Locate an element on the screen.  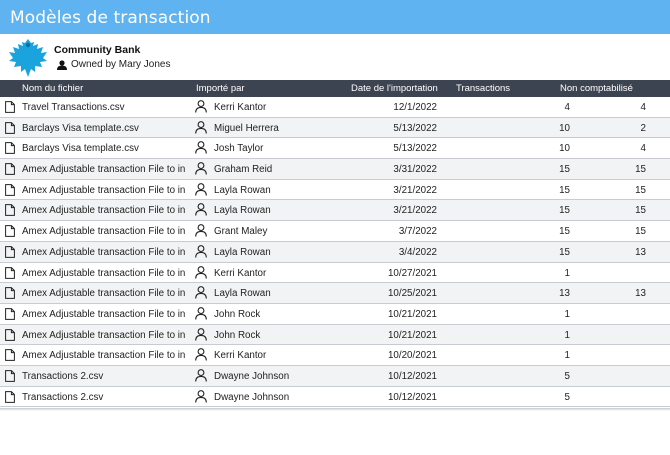
import-date: 12/1/2022 is located at coordinates (415, 107).